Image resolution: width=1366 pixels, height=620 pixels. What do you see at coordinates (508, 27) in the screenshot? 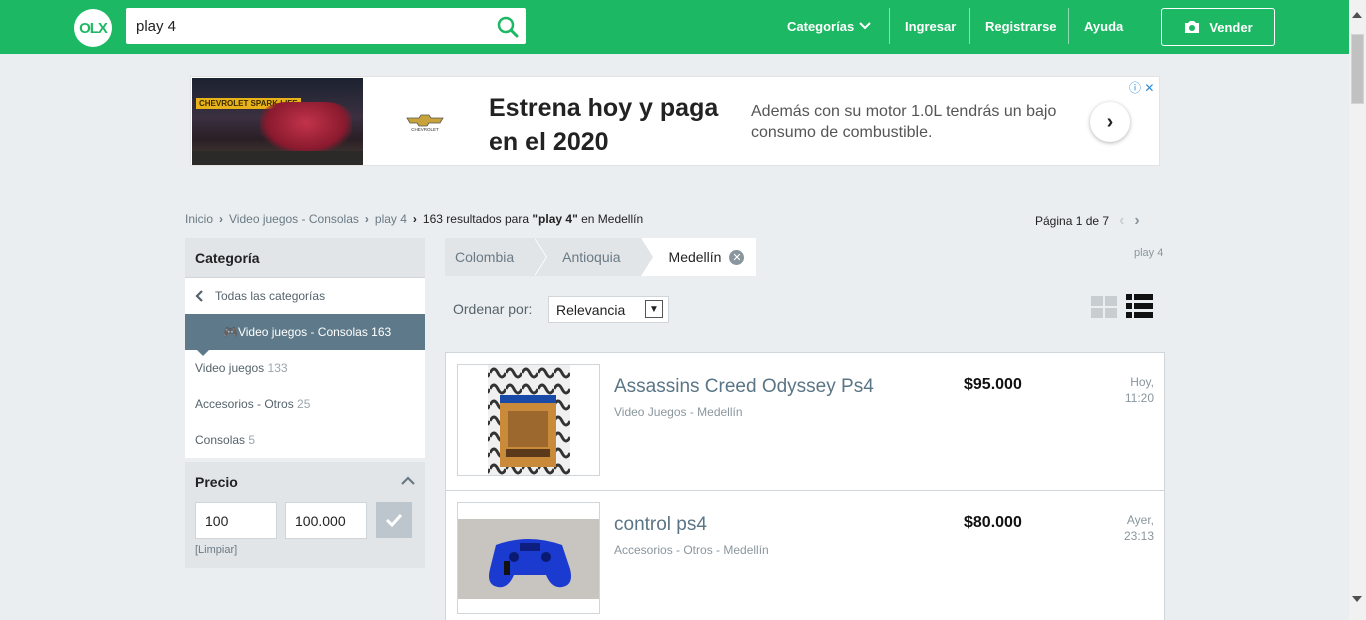
I see `search-icon` at bounding box center [508, 27].